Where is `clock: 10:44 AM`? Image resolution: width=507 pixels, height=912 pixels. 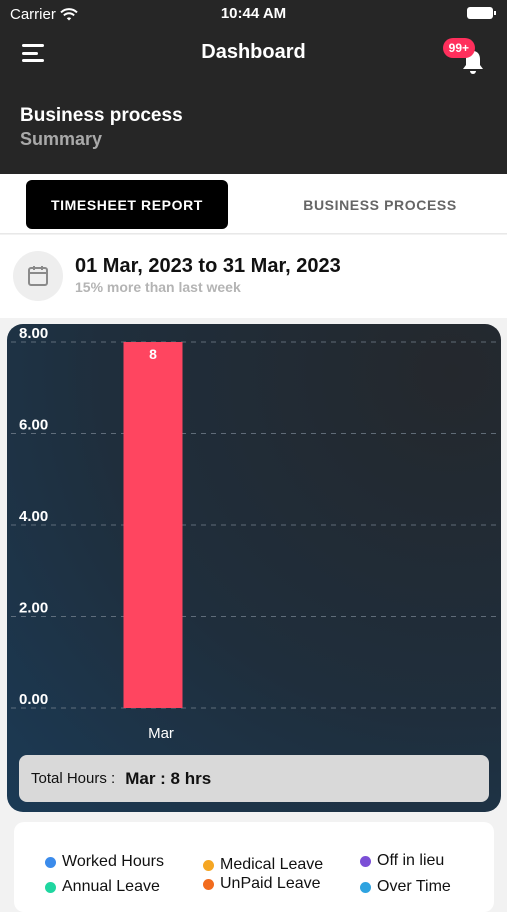 clock: 10:44 AM is located at coordinates (253, 13).